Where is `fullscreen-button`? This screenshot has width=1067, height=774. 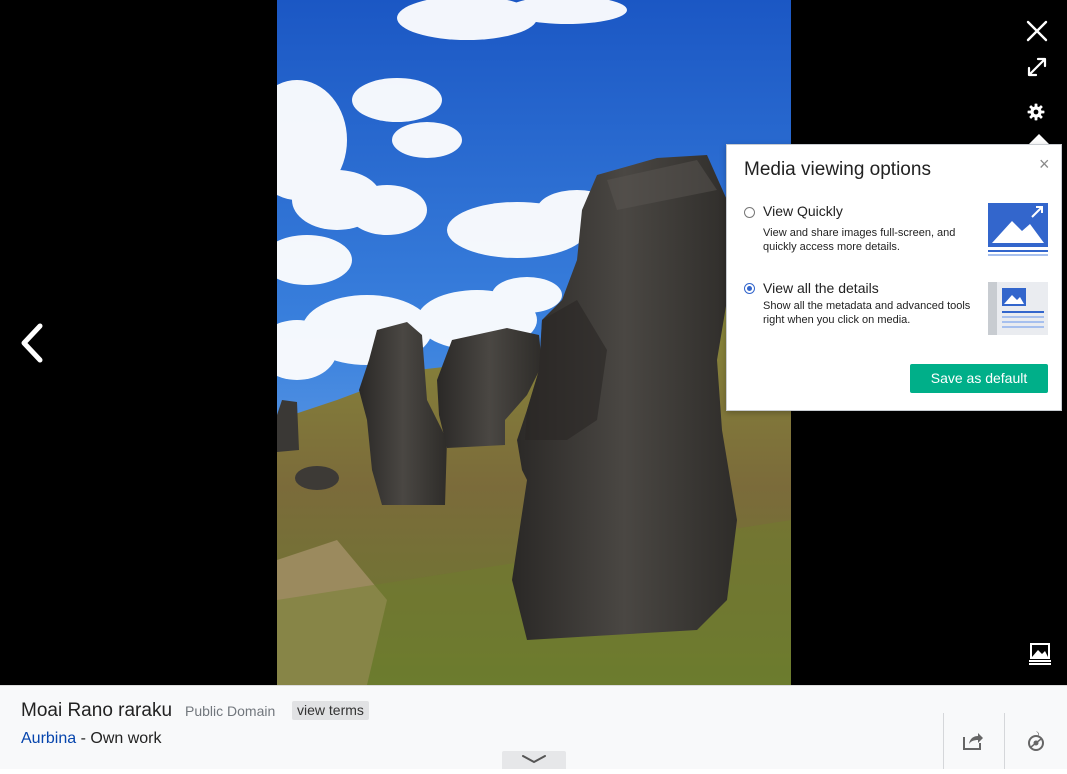
fullscreen-button is located at coordinates (1037, 67).